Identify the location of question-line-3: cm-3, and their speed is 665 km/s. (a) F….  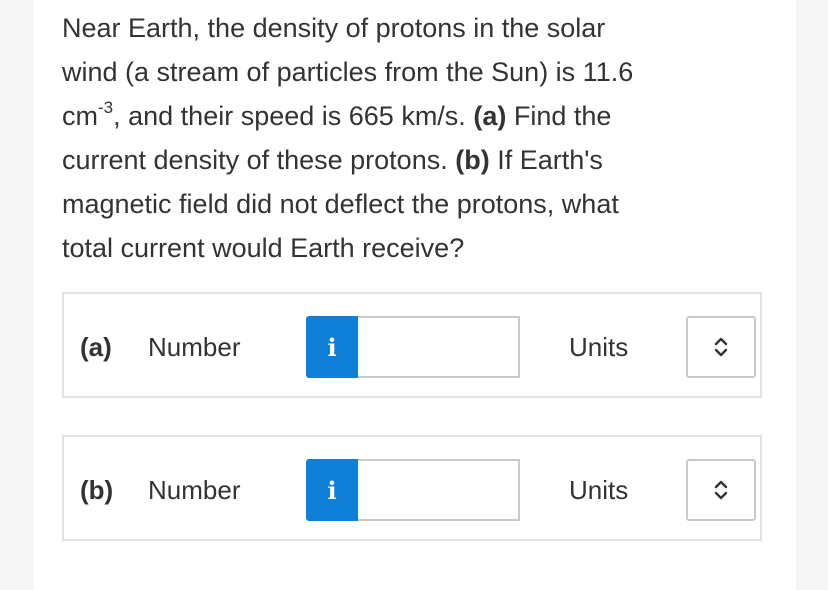
(412, 116).